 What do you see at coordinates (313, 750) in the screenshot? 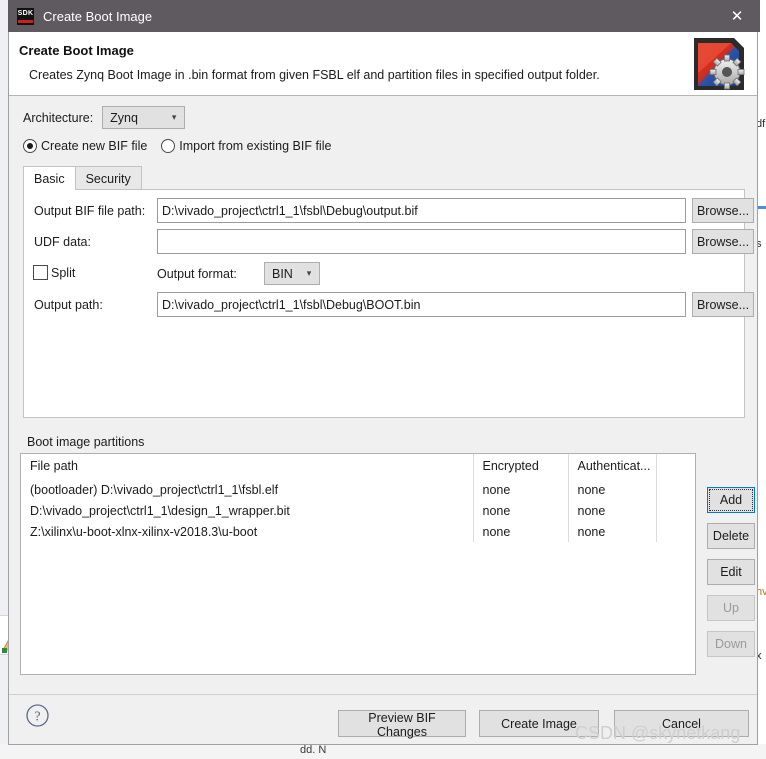
I see `background-bottom-text: dd. N` at bounding box center [313, 750].